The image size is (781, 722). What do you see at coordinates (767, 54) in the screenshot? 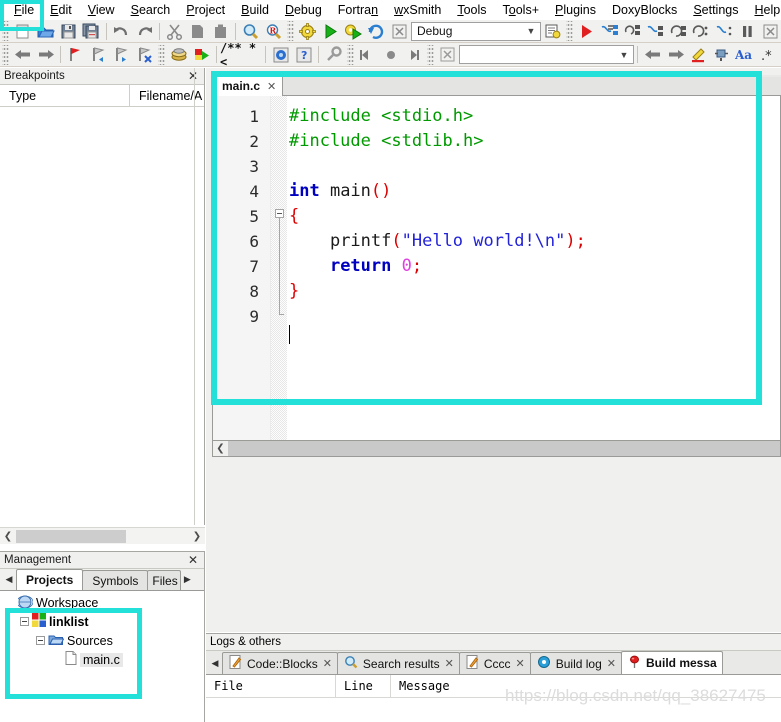
I see `regex-icon: .*` at bounding box center [767, 54].